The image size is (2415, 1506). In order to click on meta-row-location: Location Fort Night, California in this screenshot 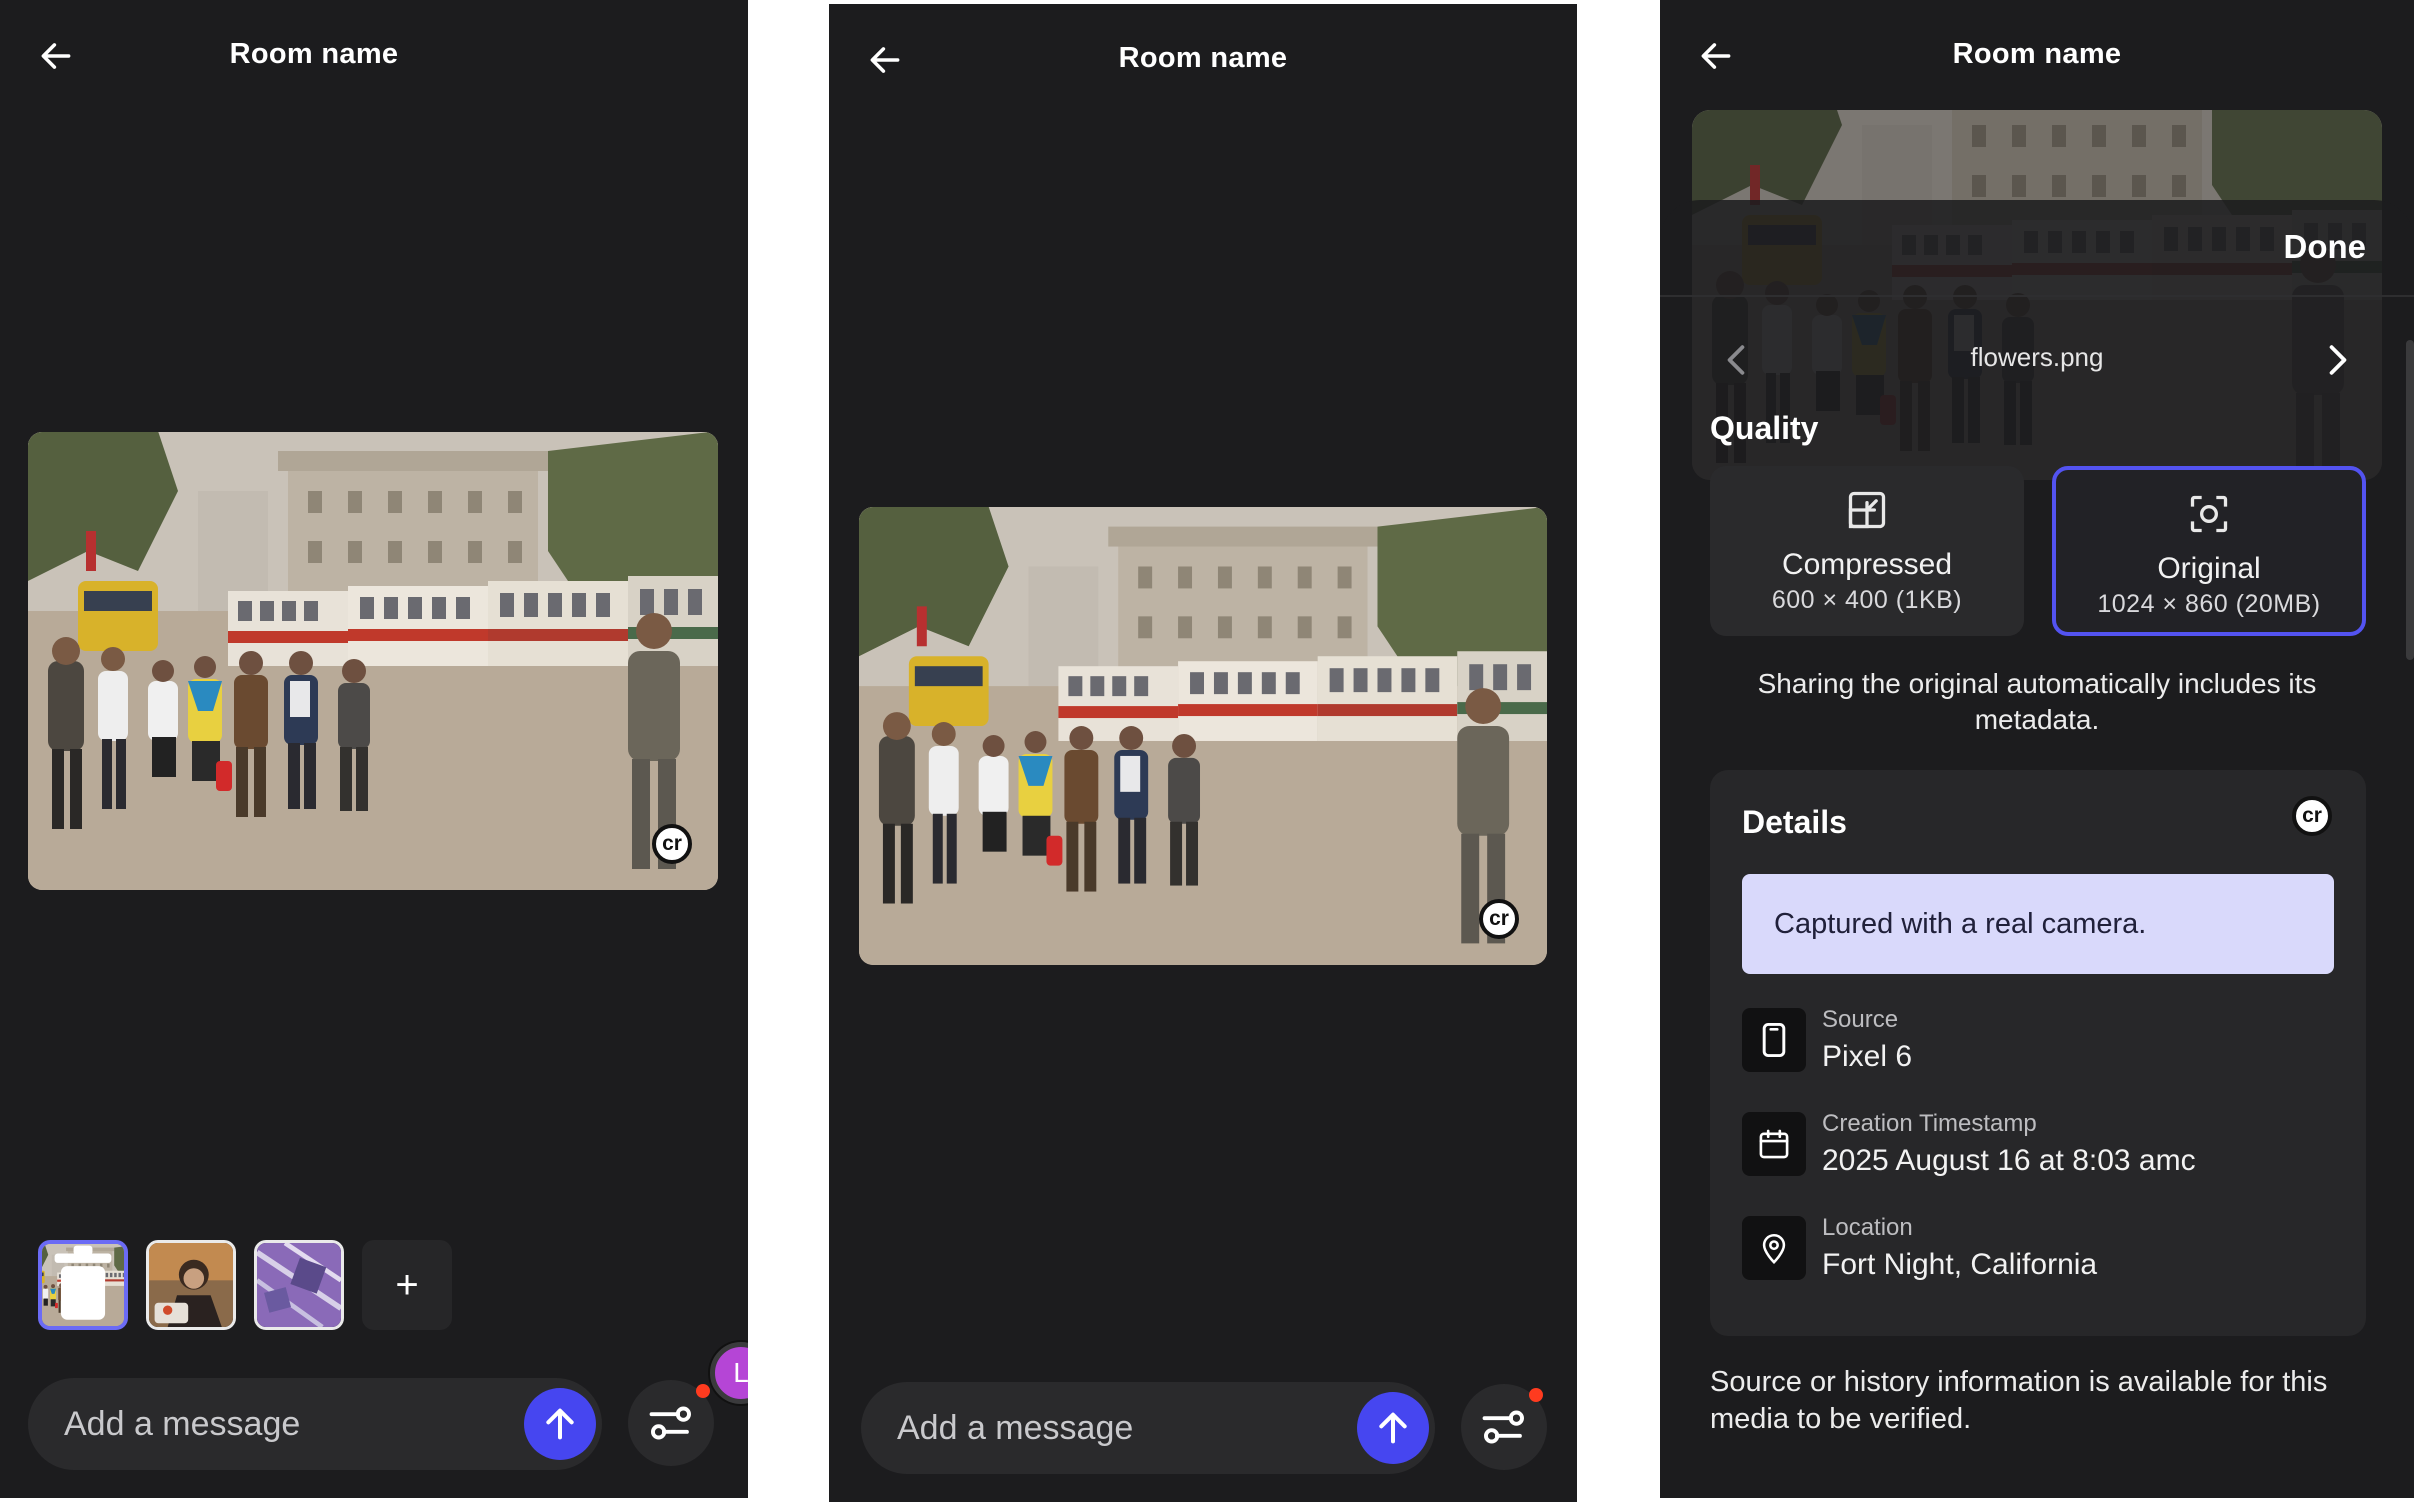, I will do `click(2038, 1249)`.